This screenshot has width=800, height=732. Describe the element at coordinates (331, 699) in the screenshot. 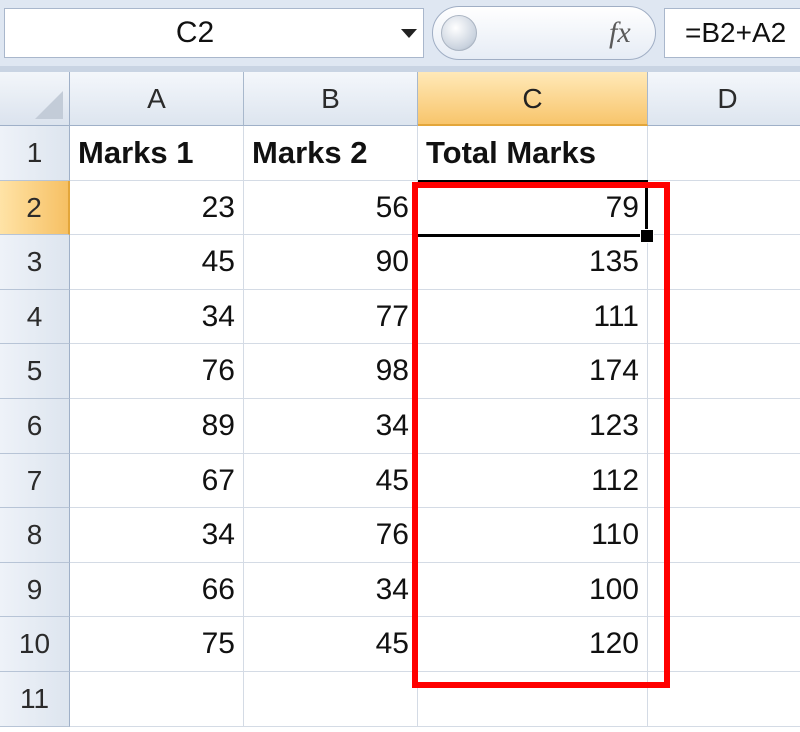

I see `cell-b11` at that location.